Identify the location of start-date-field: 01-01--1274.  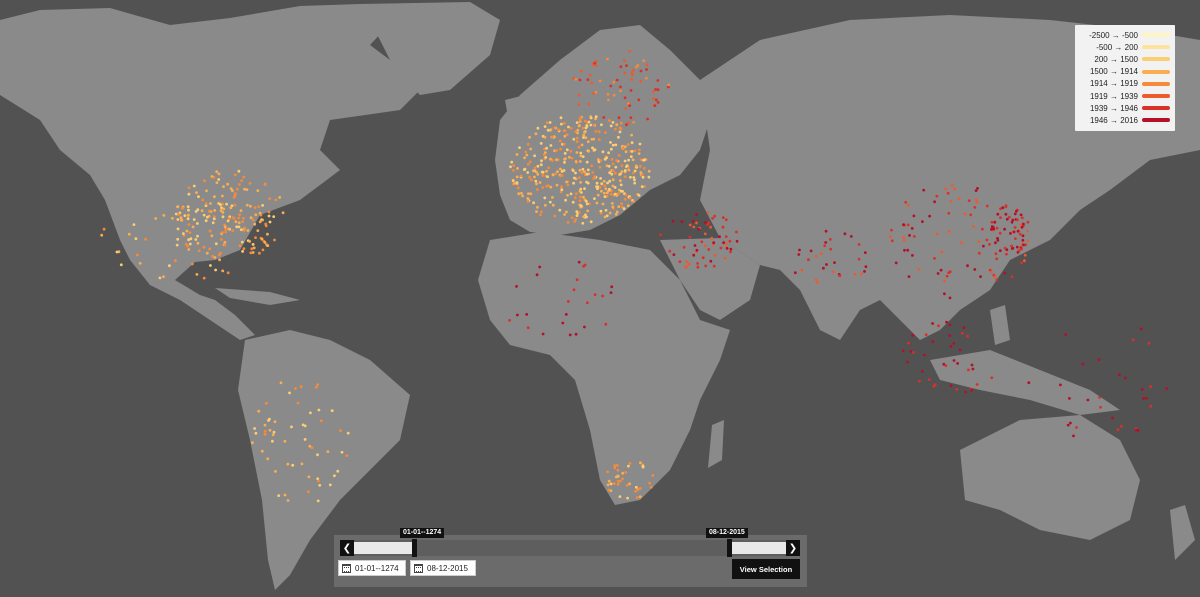
(372, 568).